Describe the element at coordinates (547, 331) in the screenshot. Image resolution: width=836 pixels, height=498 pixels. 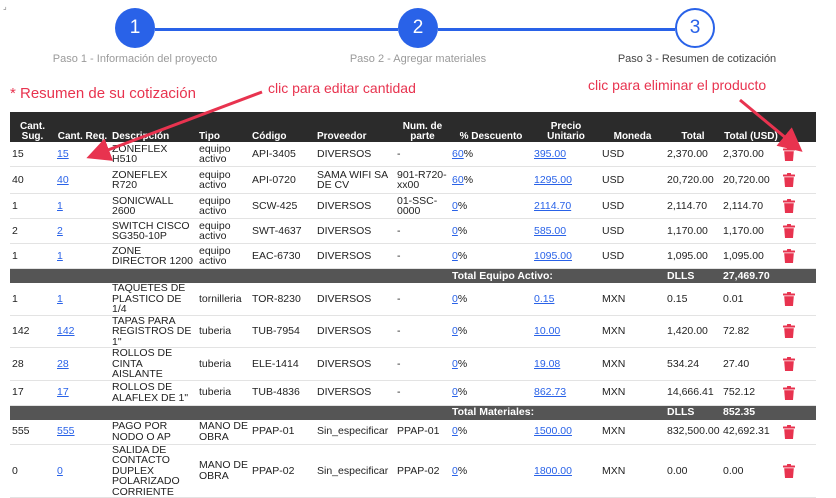
I see `price-edit-link: 10.00` at that location.